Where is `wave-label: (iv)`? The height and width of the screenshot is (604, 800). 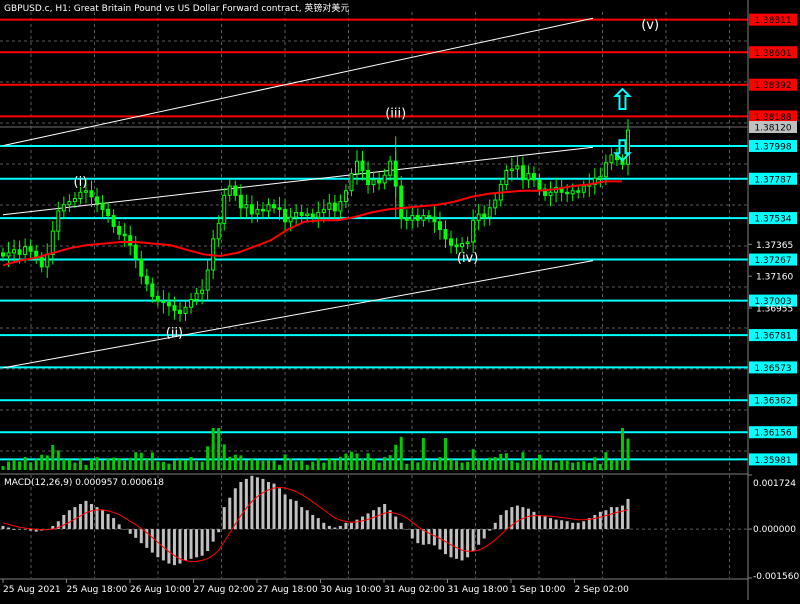 wave-label: (iv) is located at coordinates (467, 258).